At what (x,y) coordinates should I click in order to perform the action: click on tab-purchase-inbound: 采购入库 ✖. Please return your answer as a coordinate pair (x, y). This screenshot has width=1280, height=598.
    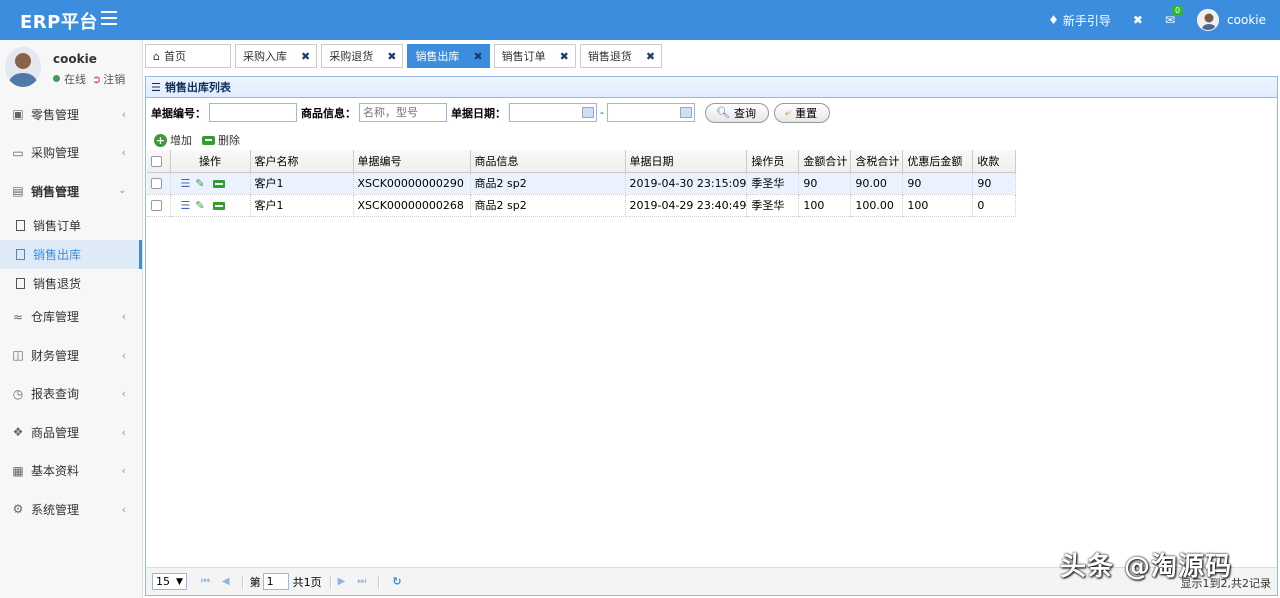
    Looking at the image, I should click on (276, 56).